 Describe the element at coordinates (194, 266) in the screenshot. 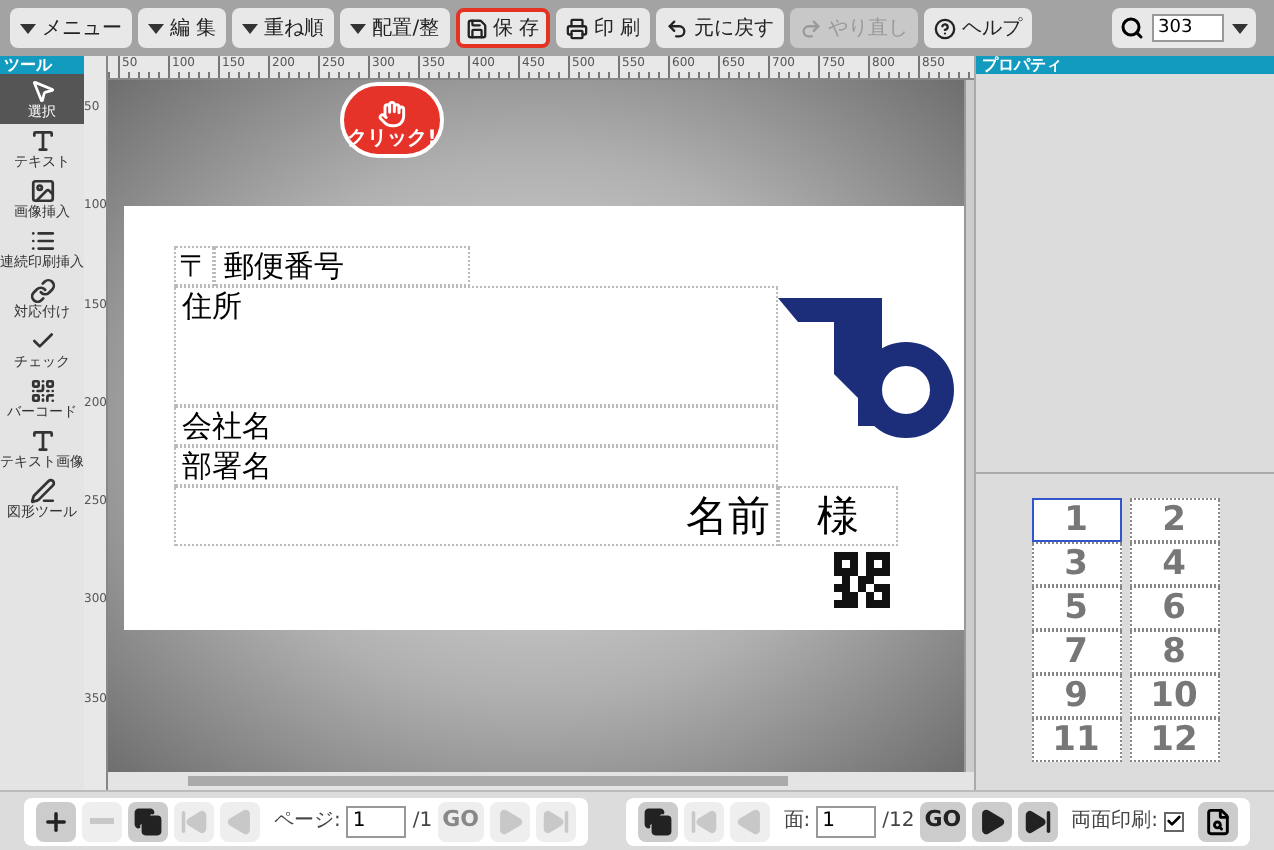

I see `postal-mark: 〒` at that location.